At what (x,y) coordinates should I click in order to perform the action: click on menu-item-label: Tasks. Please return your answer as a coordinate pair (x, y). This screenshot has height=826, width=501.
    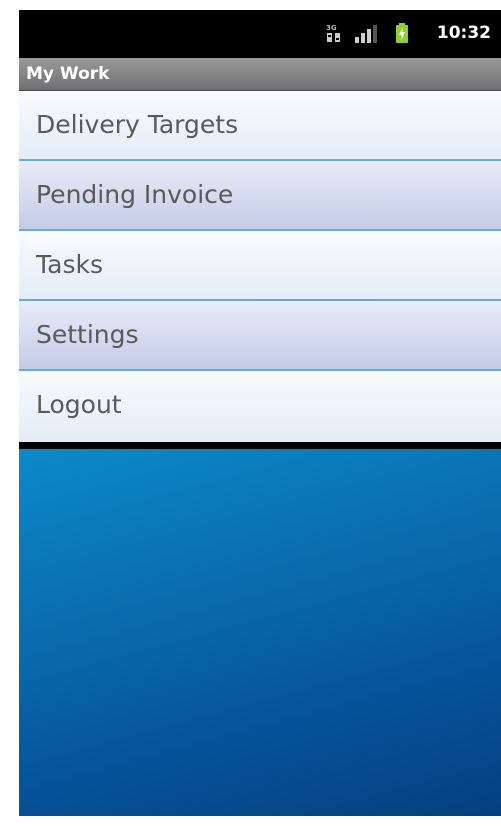
    Looking at the image, I should click on (69, 264).